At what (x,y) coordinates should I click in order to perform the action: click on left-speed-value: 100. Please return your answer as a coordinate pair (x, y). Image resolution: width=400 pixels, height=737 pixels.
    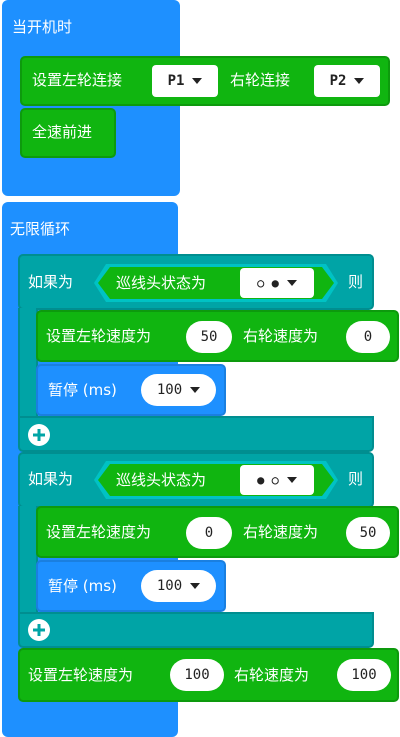
    Looking at the image, I should click on (197, 675).